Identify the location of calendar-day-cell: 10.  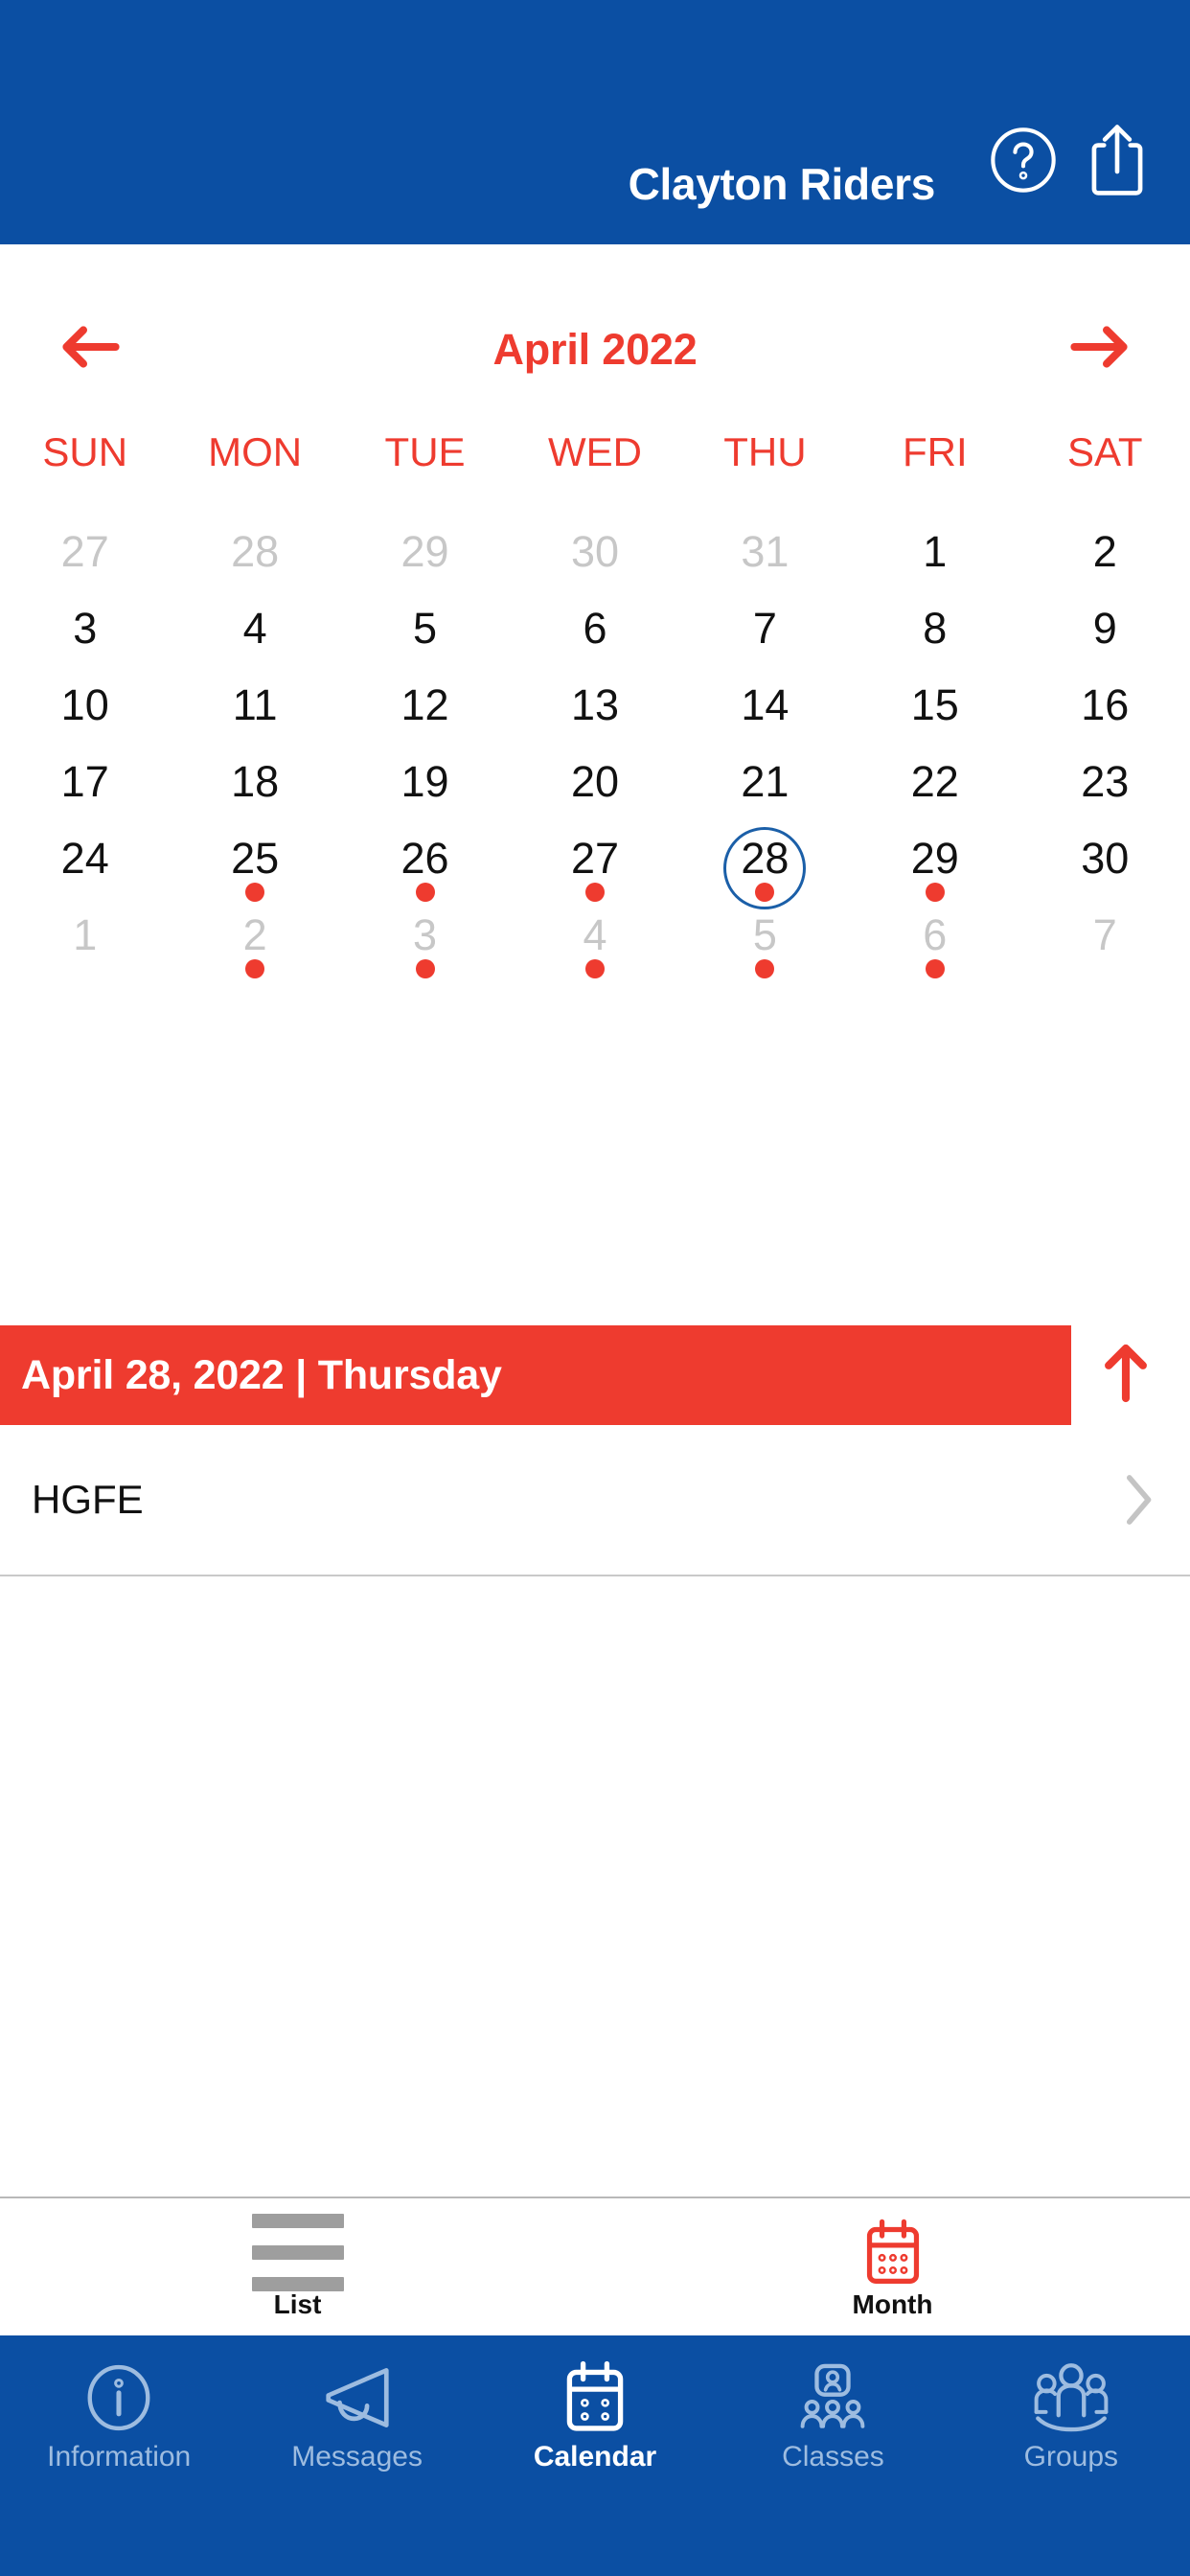
(85, 714).